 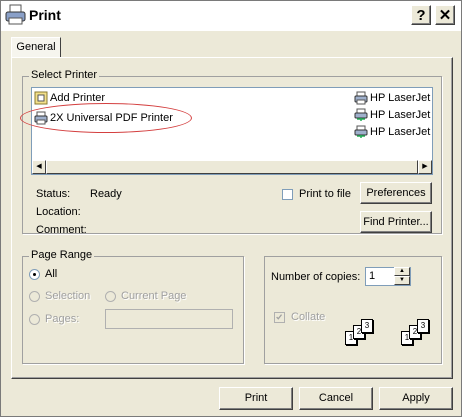 What do you see at coordinates (402, 280) in the screenshot?
I see `spin-down-icon: ▼` at bounding box center [402, 280].